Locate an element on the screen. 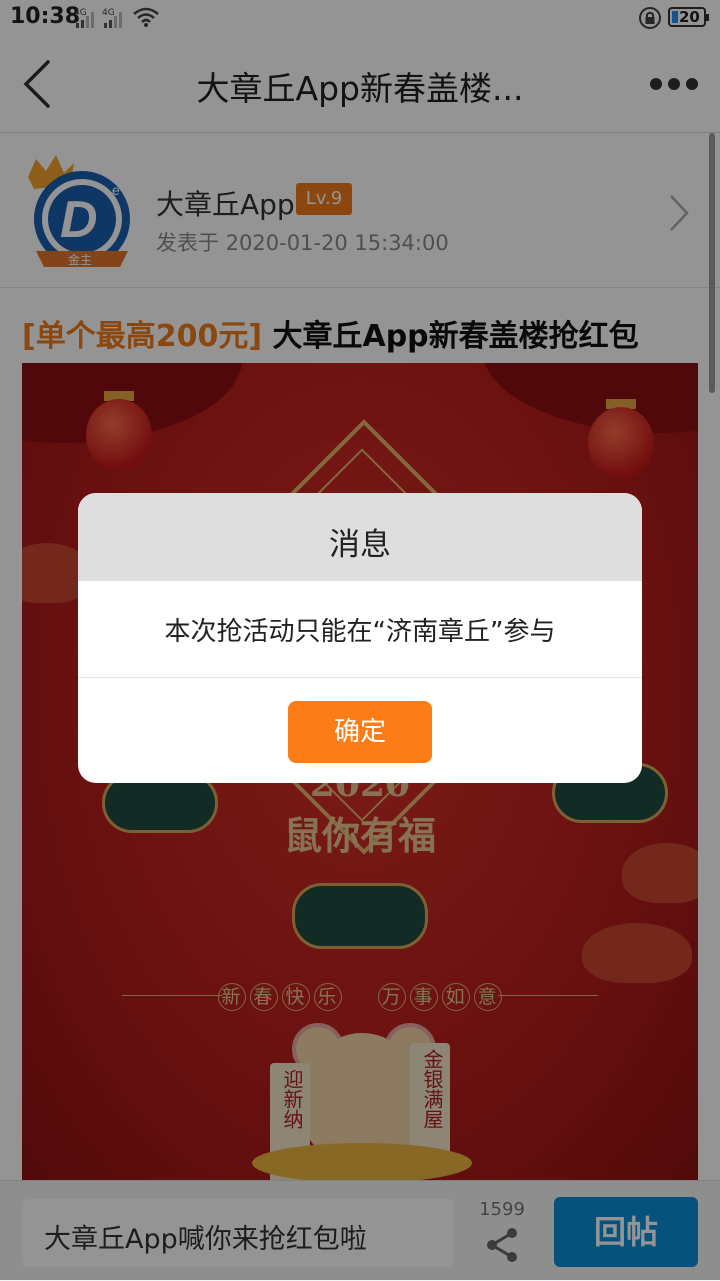 The image size is (720, 1281). confirm-button: 确定 is located at coordinates (360, 732).